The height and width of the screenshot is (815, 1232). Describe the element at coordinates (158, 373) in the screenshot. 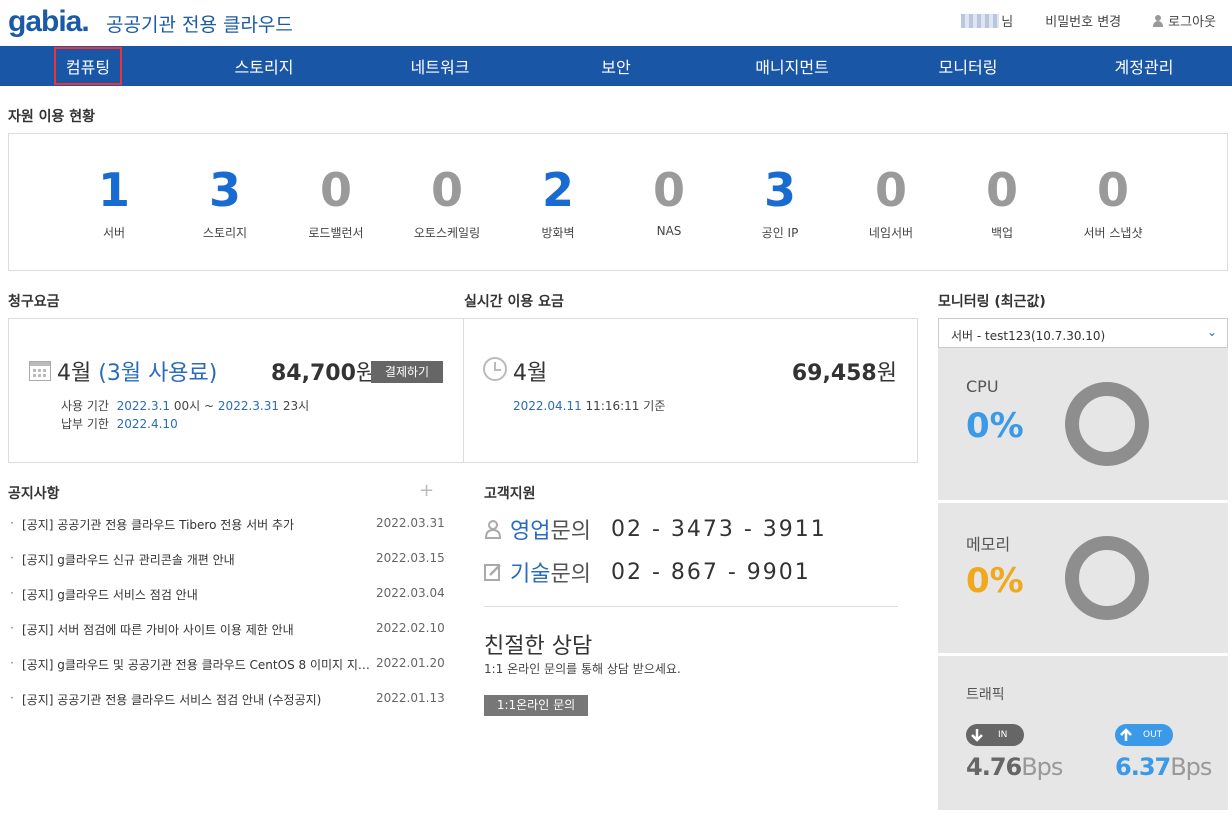

I see `billing-usage-month: (3월 사용료)` at that location.